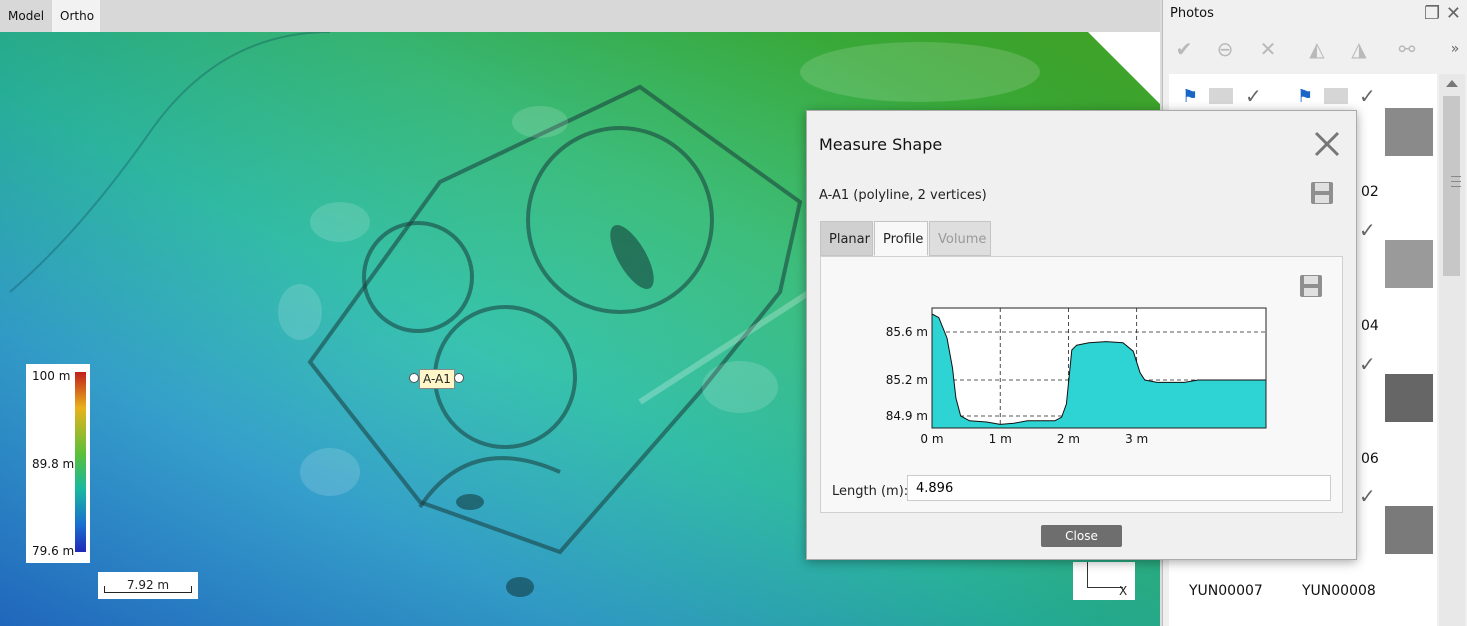 This screenshot has width=1467, height=626. What do you see at coordinates (931, 439) in the screenshot?
I see `x-tick-label: 0 m` at bounding box center [931, 439].